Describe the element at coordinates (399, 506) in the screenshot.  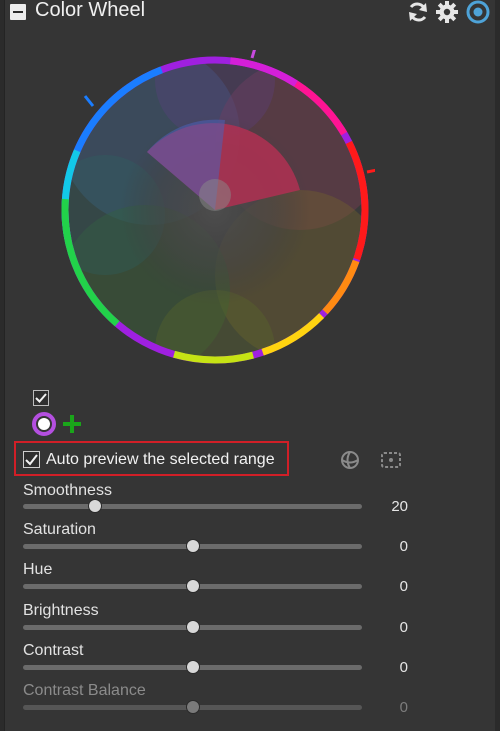
I see `slider-value: 20` at that location.